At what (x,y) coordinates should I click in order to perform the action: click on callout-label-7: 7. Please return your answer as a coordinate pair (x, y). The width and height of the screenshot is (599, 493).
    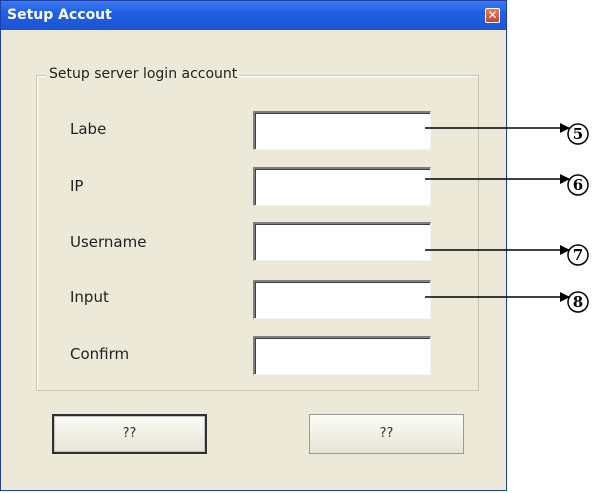
    Looking at the image, I should click on (578, 255).